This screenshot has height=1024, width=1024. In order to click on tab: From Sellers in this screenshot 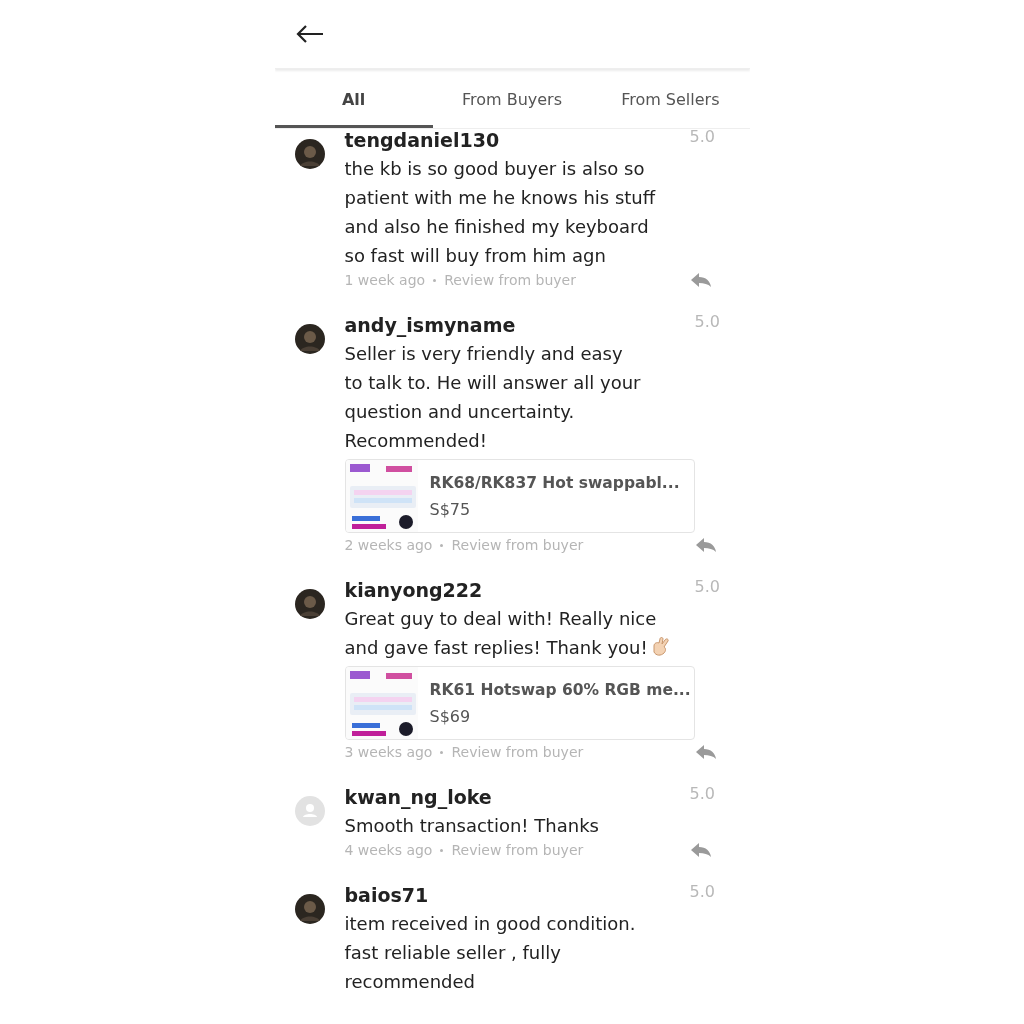, I will do `click(670, 98)`.